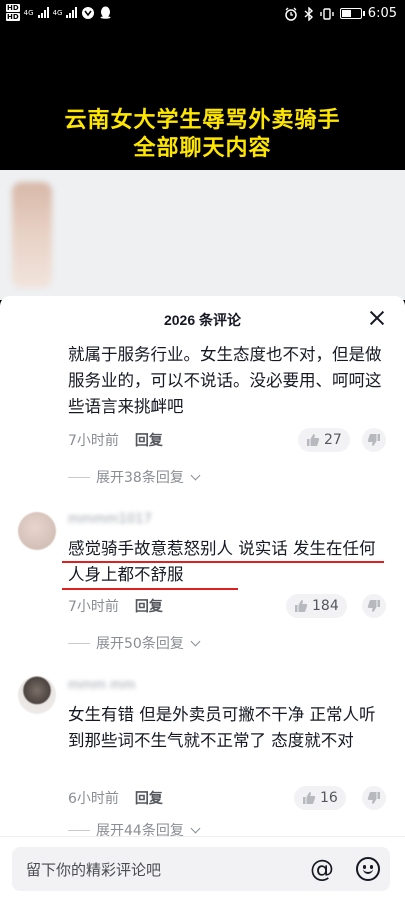  I want to click on signal-icon, so click(43, 12).